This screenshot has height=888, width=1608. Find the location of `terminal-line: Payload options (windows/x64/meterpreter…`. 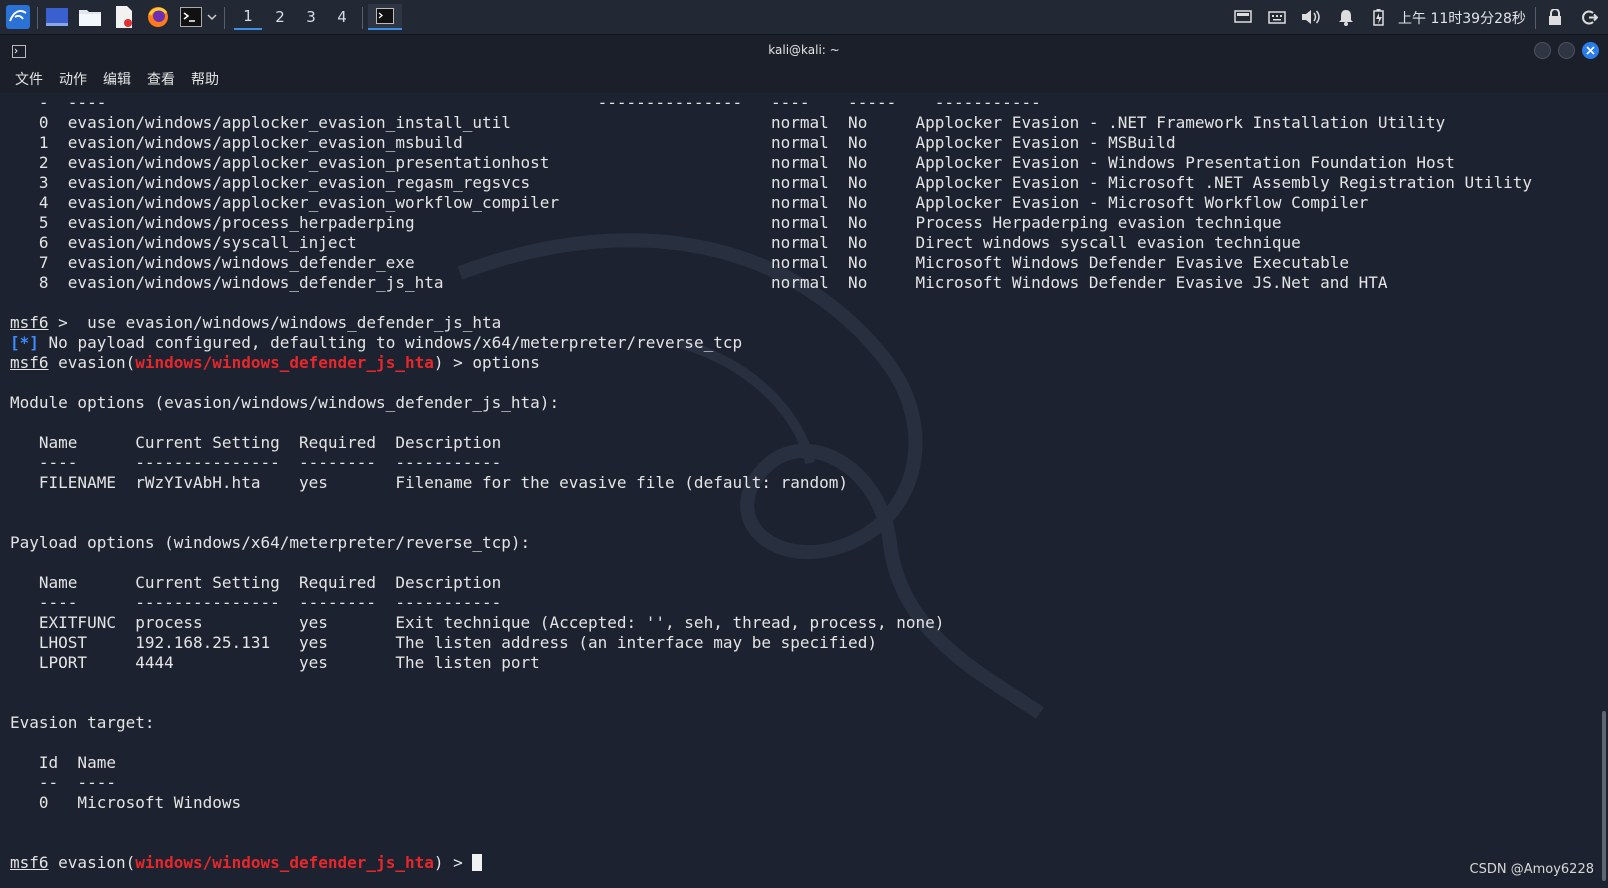

terminal-line: Payload options (windows/x64/meterpreter… is located at coordinates (771, 543).